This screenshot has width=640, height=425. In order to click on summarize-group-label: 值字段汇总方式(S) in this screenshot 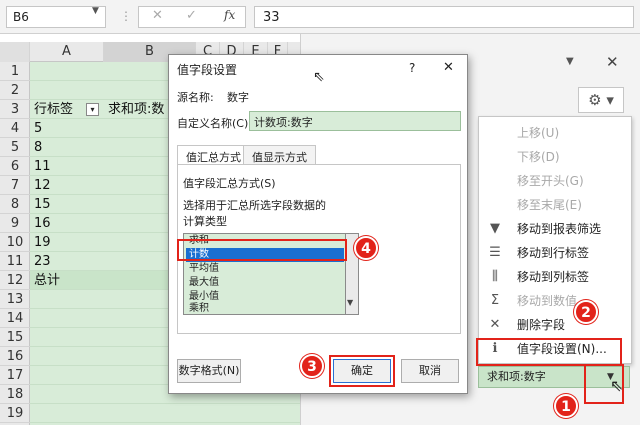, I will do `click(229, 183)`.